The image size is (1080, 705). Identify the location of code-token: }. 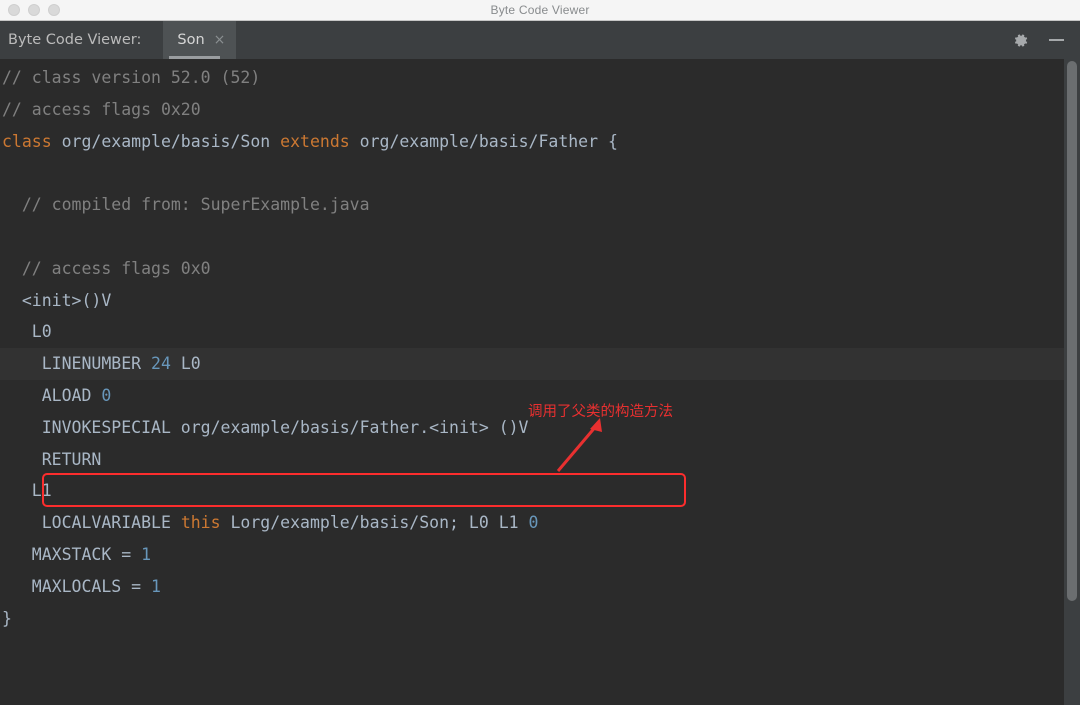
(7, 618).